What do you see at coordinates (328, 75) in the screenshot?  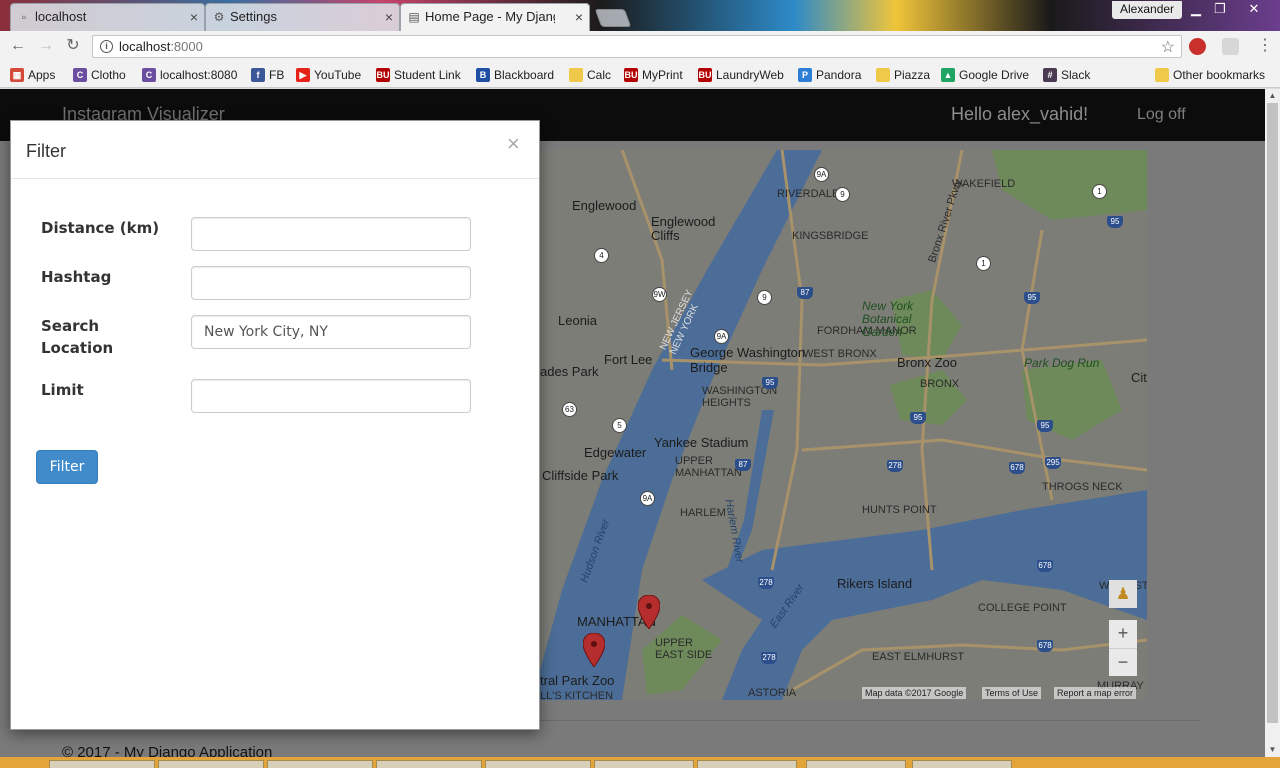 I see `bookmark-youtube: ▶ YouTube` at bounding box center [328, 75].